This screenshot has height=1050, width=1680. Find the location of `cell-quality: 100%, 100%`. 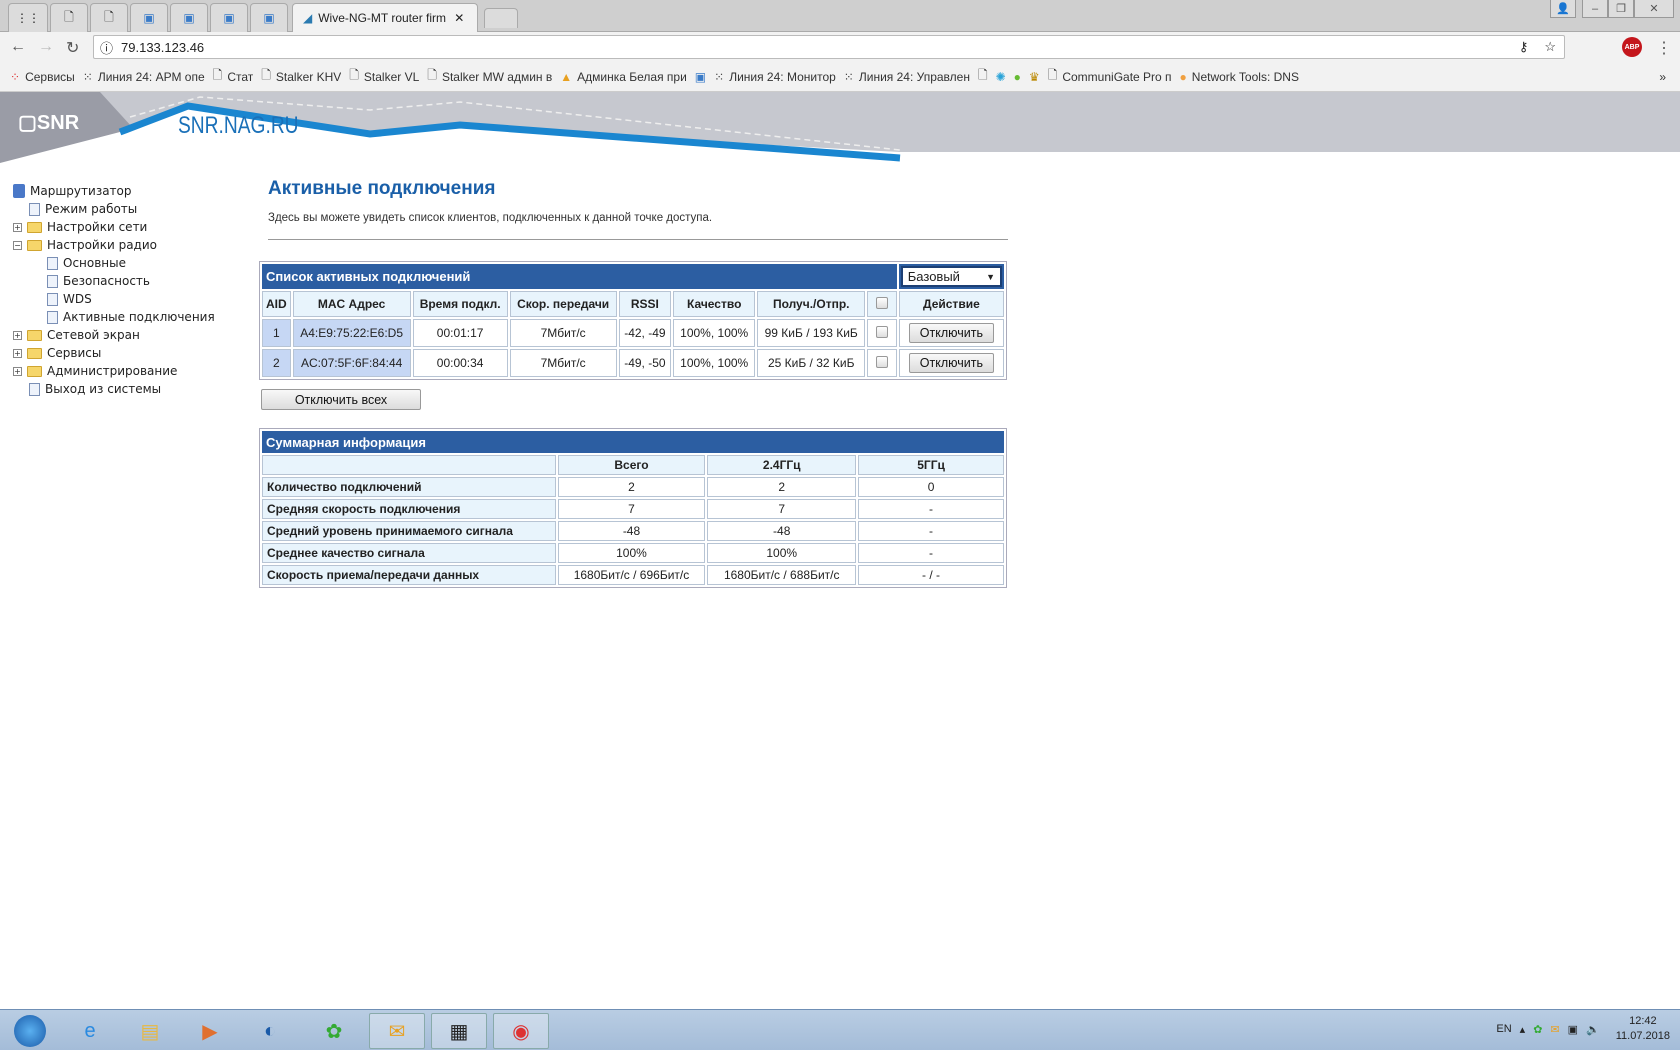

cell-quality: 100%, 100% is located at coordinates (714, 363).